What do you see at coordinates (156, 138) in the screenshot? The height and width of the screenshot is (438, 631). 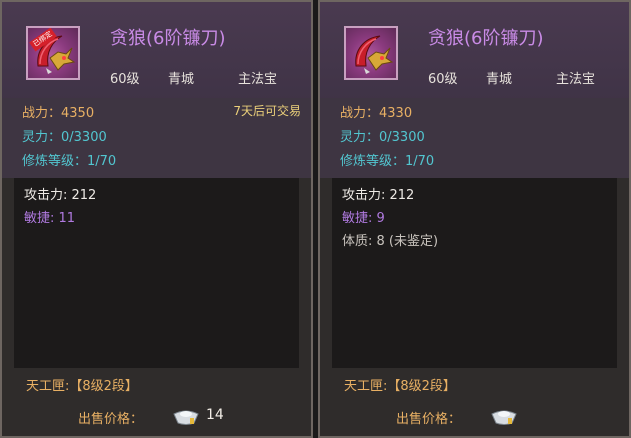 I see `stats-section: 战力：4350 7天后可交易 灵力：0/3300 修炼等级：1/70` at bounding box center [156, 138].